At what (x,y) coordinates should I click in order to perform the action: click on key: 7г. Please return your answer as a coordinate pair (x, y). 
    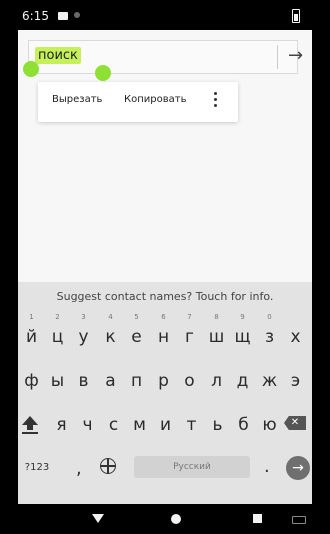
    Looking at the image, I should click on (189, 332).